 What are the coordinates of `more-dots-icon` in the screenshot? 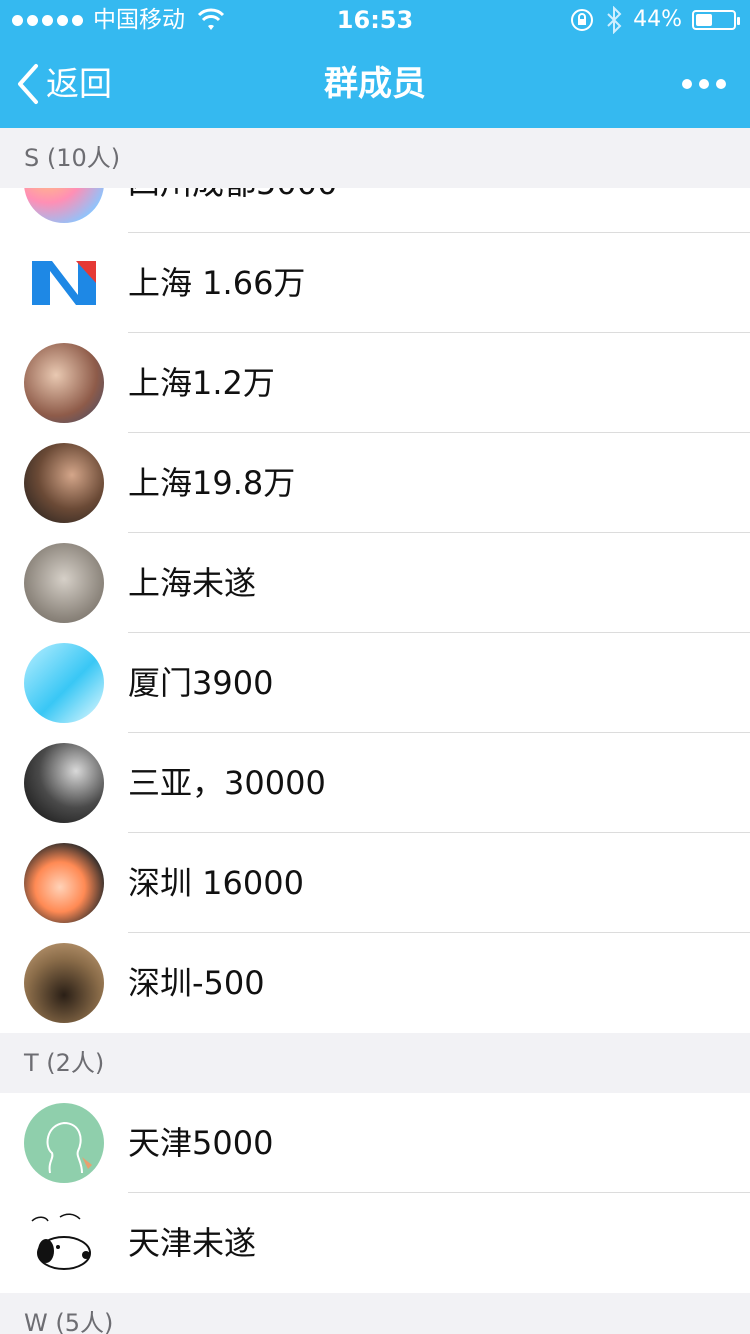 It's located at (704, 84).